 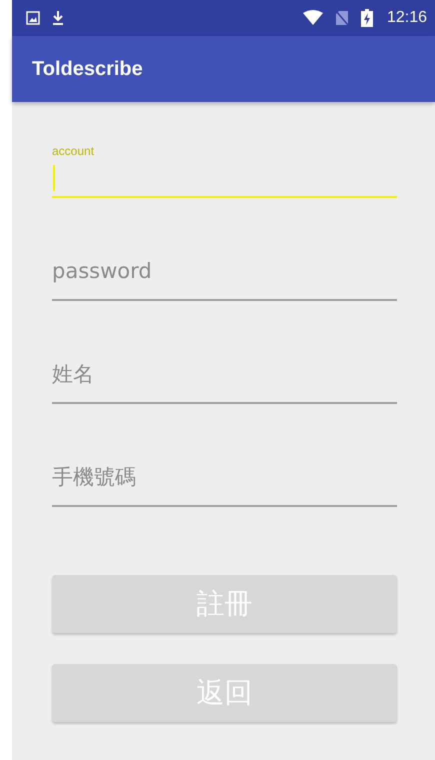 I want to click on clock-time: 12:16, so click(x=406, y=18).